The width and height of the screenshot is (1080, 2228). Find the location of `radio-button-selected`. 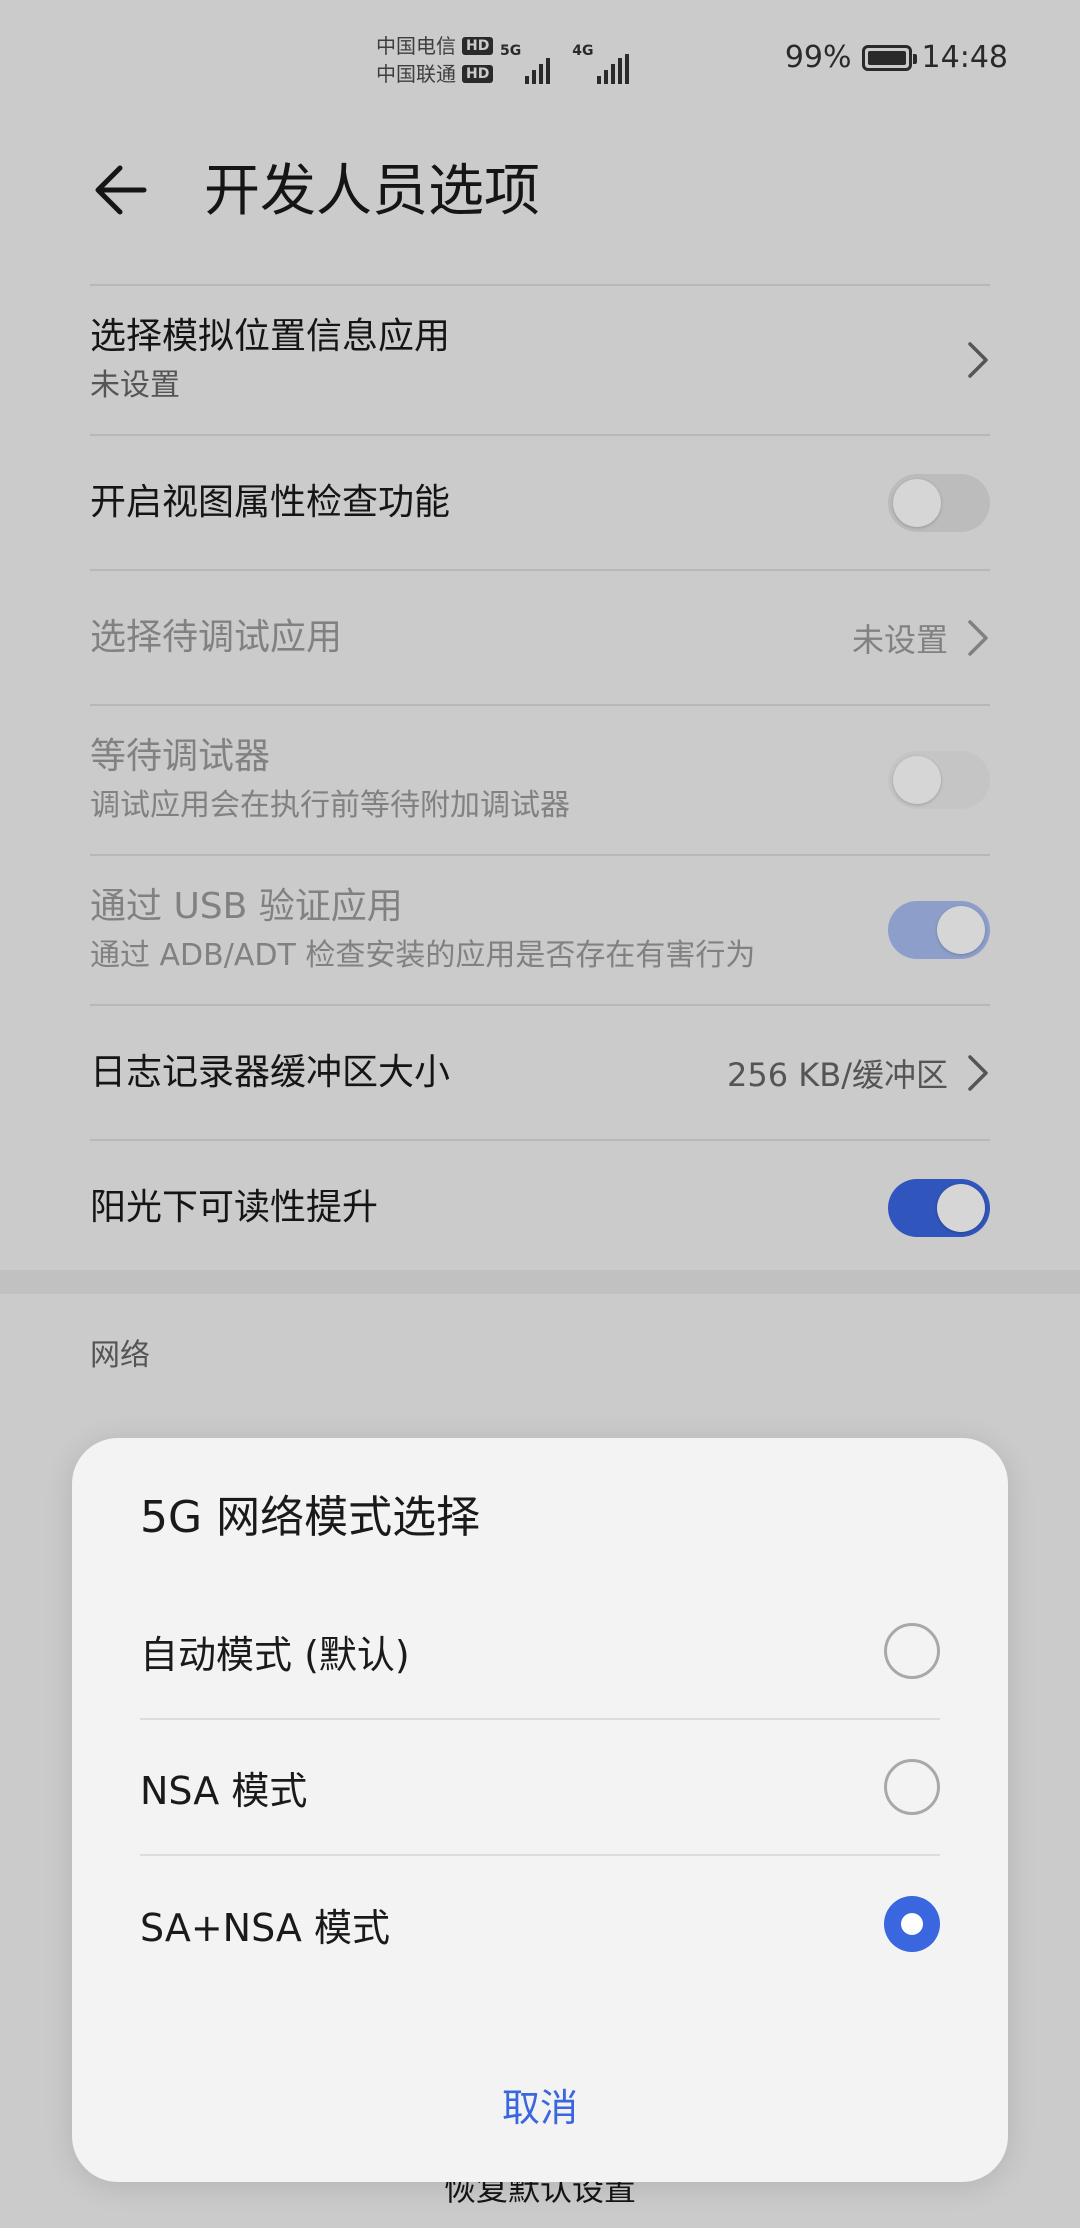

radio-button-selected is located at coordinates (912, 1924).